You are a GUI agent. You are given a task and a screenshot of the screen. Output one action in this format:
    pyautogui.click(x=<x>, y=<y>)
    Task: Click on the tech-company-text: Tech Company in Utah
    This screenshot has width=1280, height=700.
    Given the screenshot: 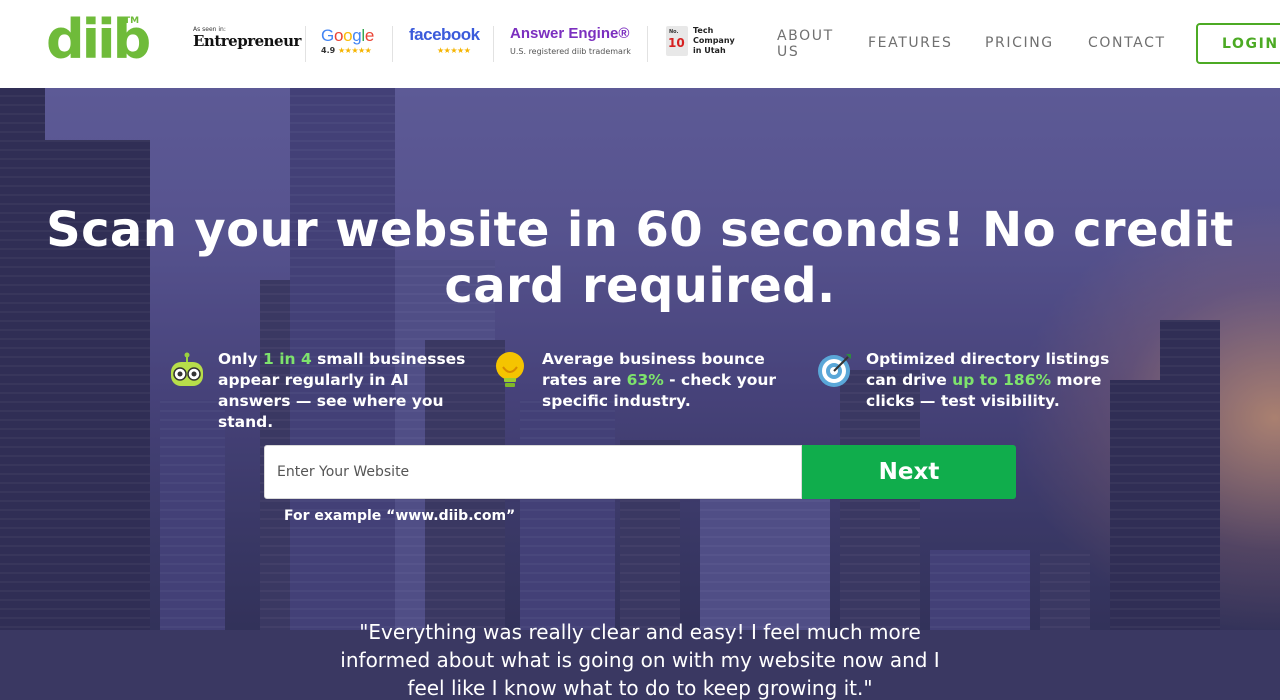 What is the action you would take?
    pyautogui.click(x=714, y=40)
    